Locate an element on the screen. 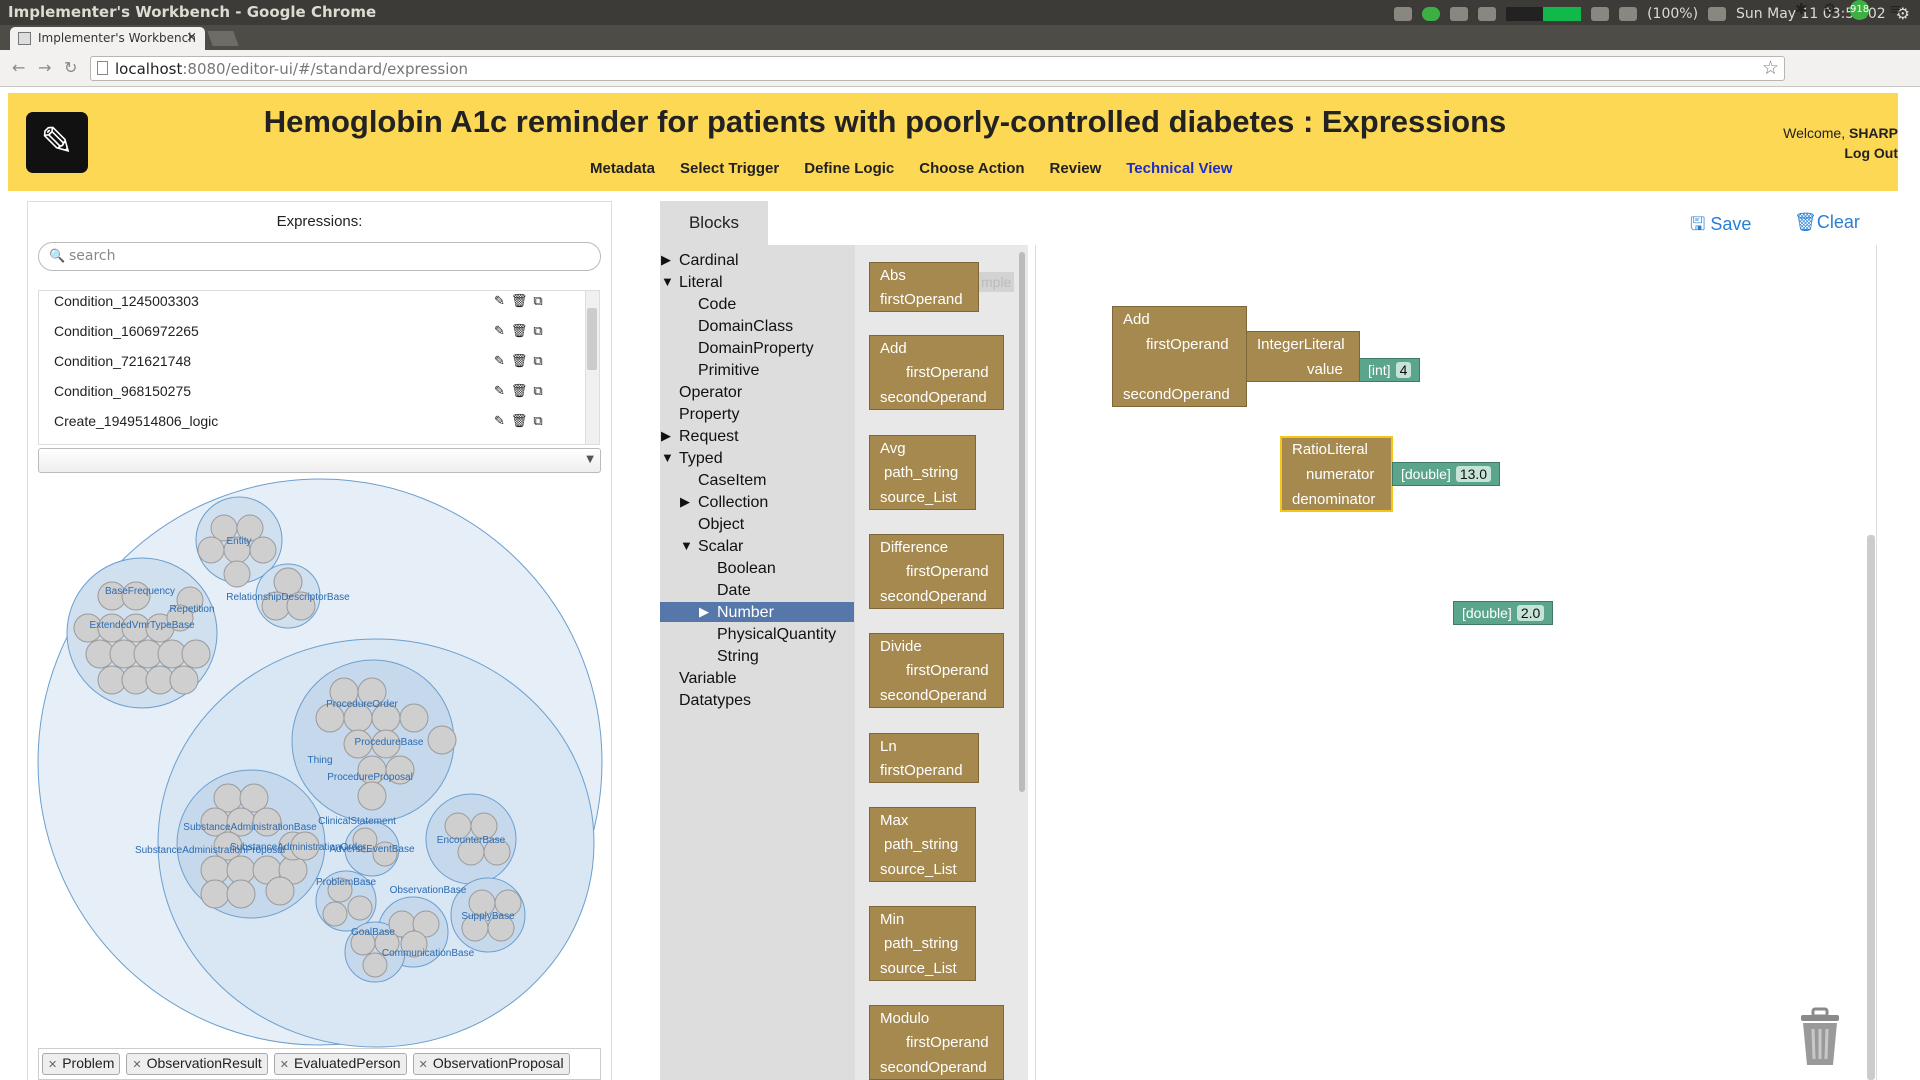  list-item: Create_1949514806_logic ✎ 🗑 ⧉ is located at coordinates (298, 428).